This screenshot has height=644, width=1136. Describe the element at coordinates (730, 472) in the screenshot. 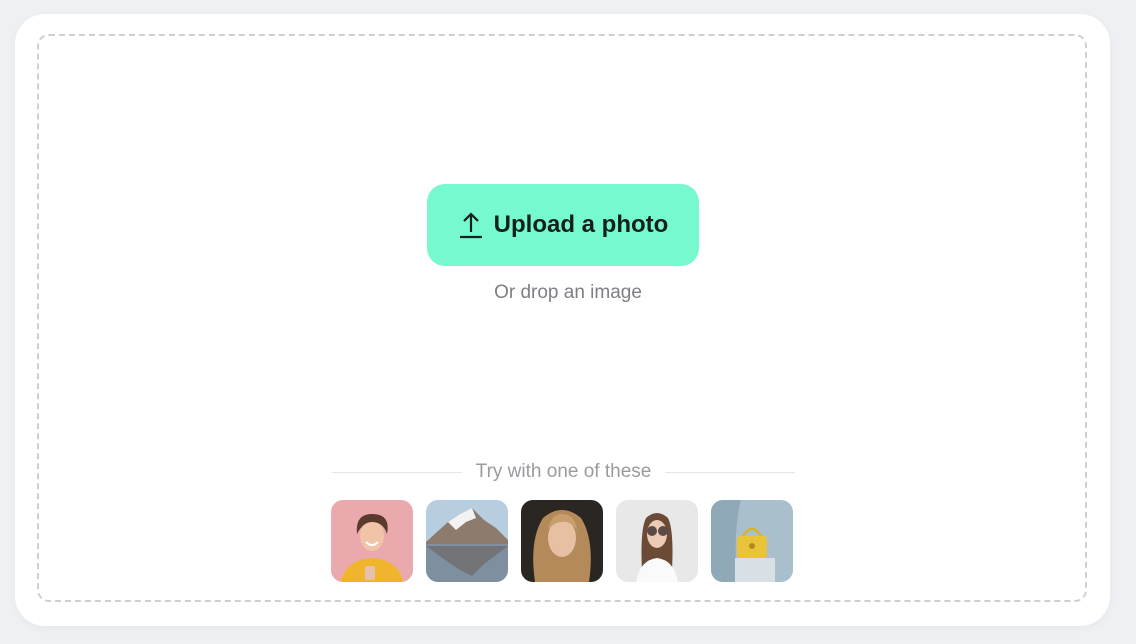

I see `divider-right` at that location.